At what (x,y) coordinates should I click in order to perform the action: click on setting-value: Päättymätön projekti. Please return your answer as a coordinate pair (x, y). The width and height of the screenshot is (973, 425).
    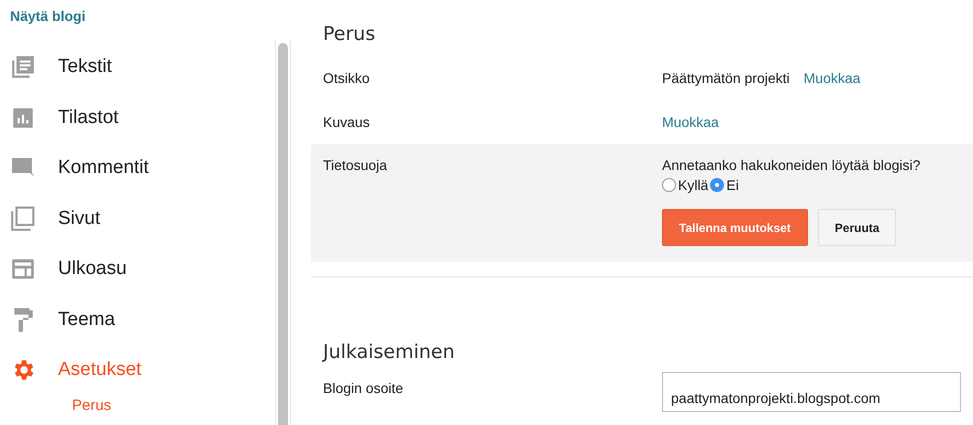
    Looking at the image, I should click on (726, 78).